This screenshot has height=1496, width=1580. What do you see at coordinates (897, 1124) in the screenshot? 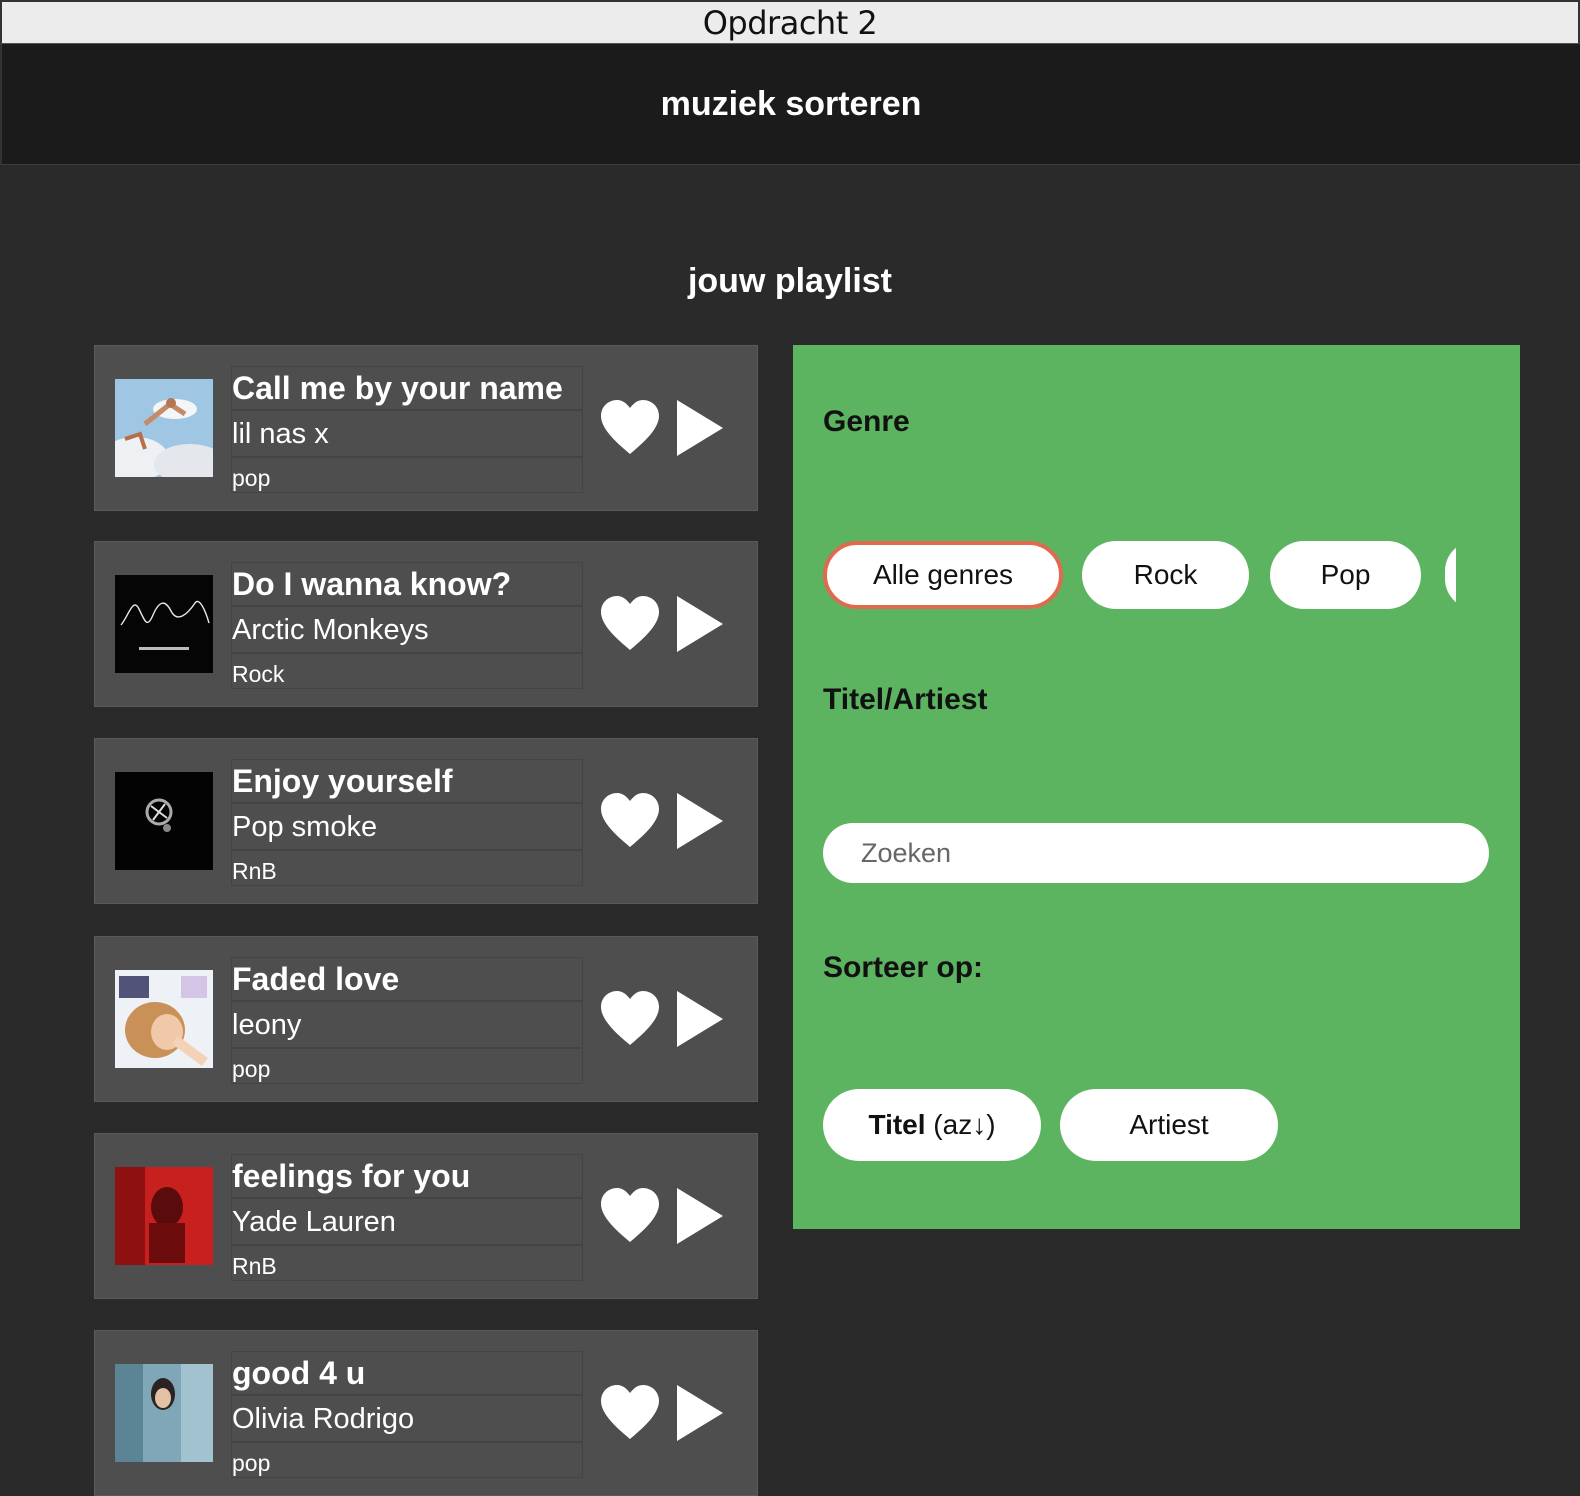
I see `sort-title-label: Titel` at bounding box center [897, 1124].